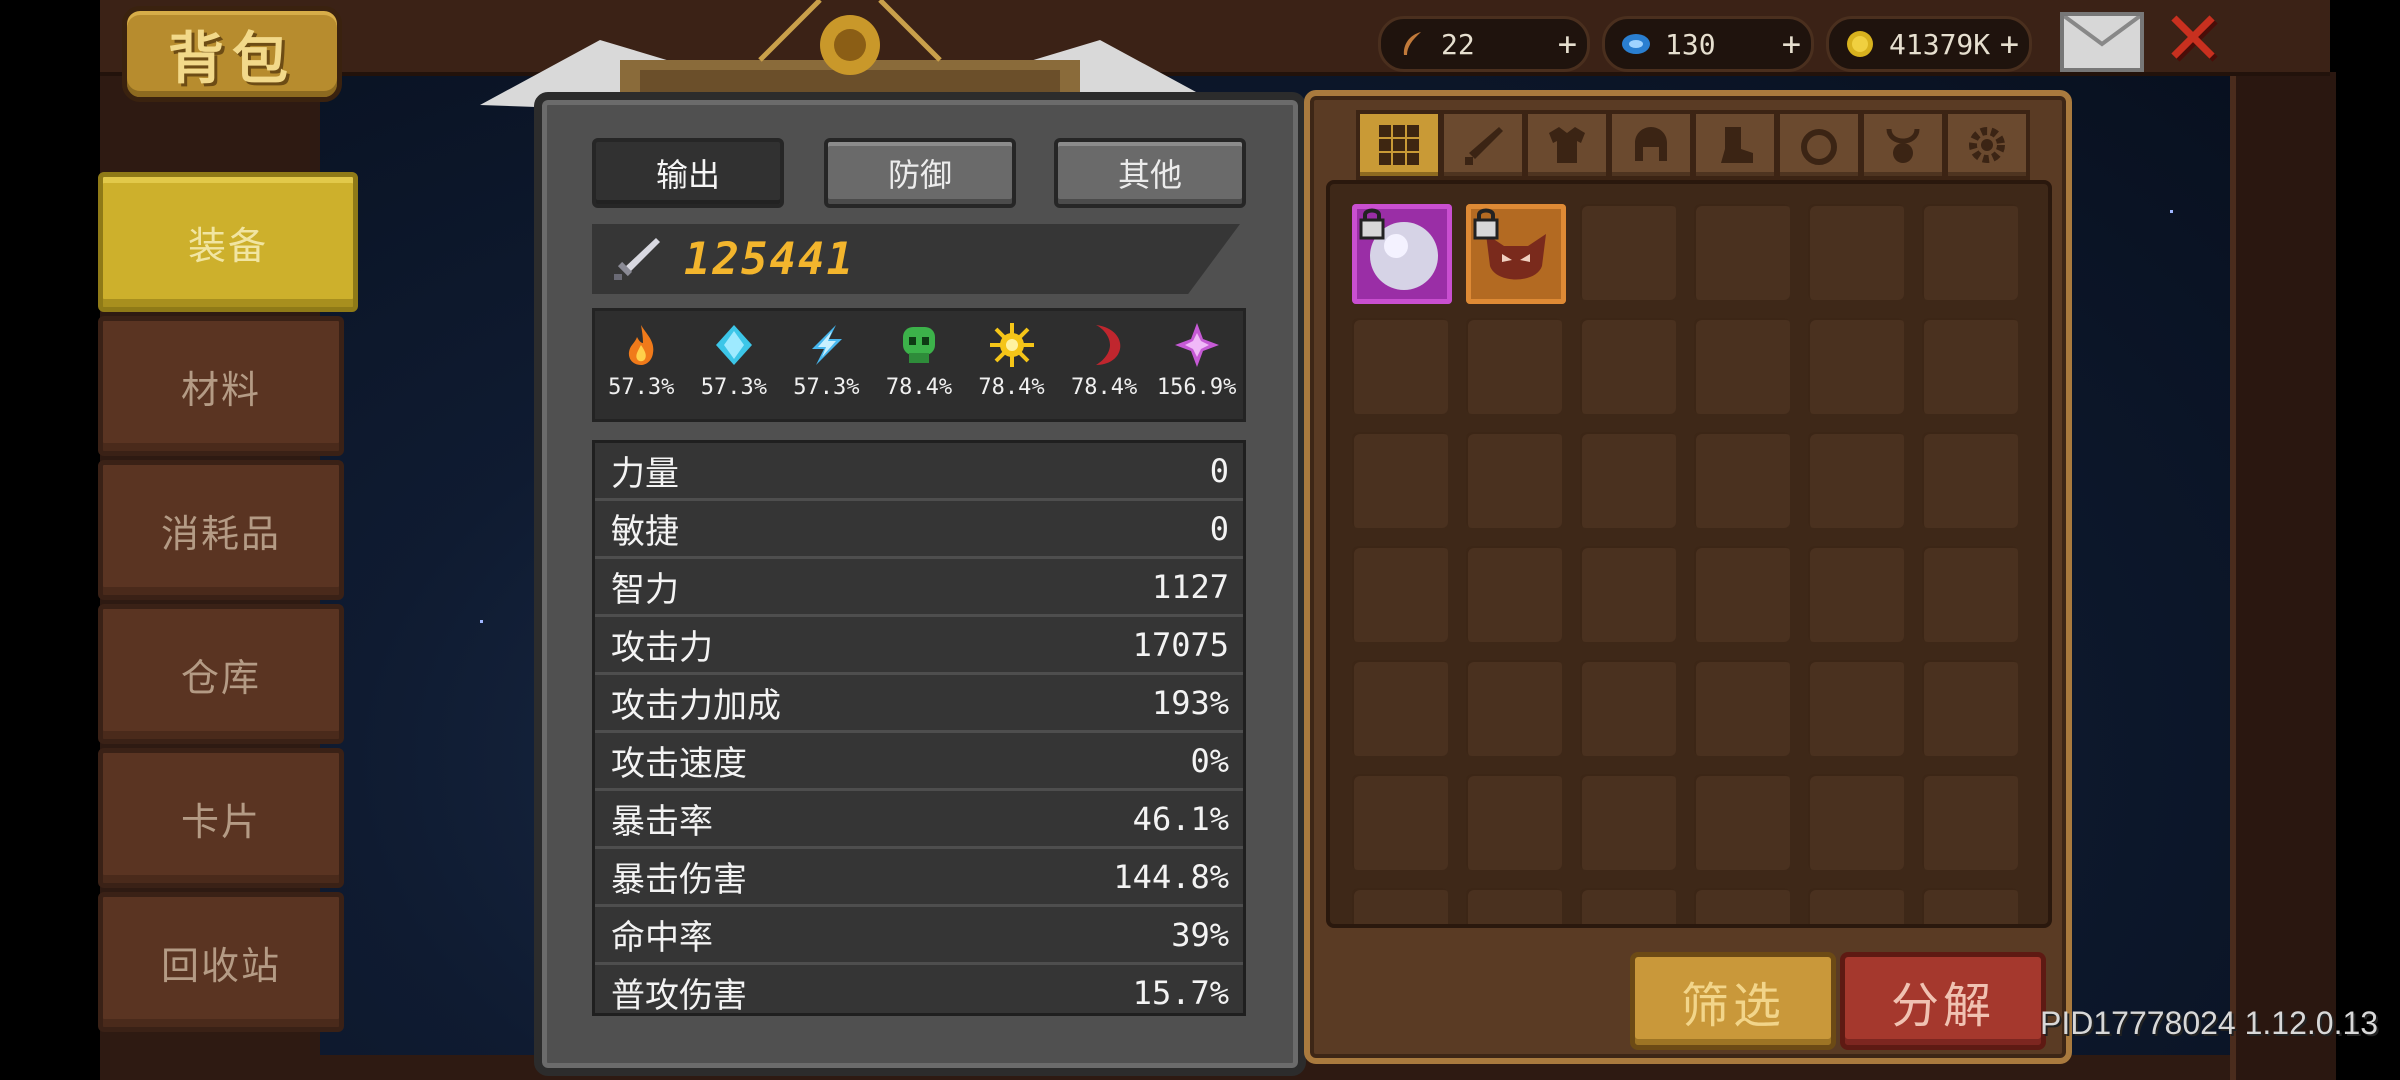 The width and height of the screenshot is (2400, 1080). I want to click on add-feather-button: +, so click(1567, 44).